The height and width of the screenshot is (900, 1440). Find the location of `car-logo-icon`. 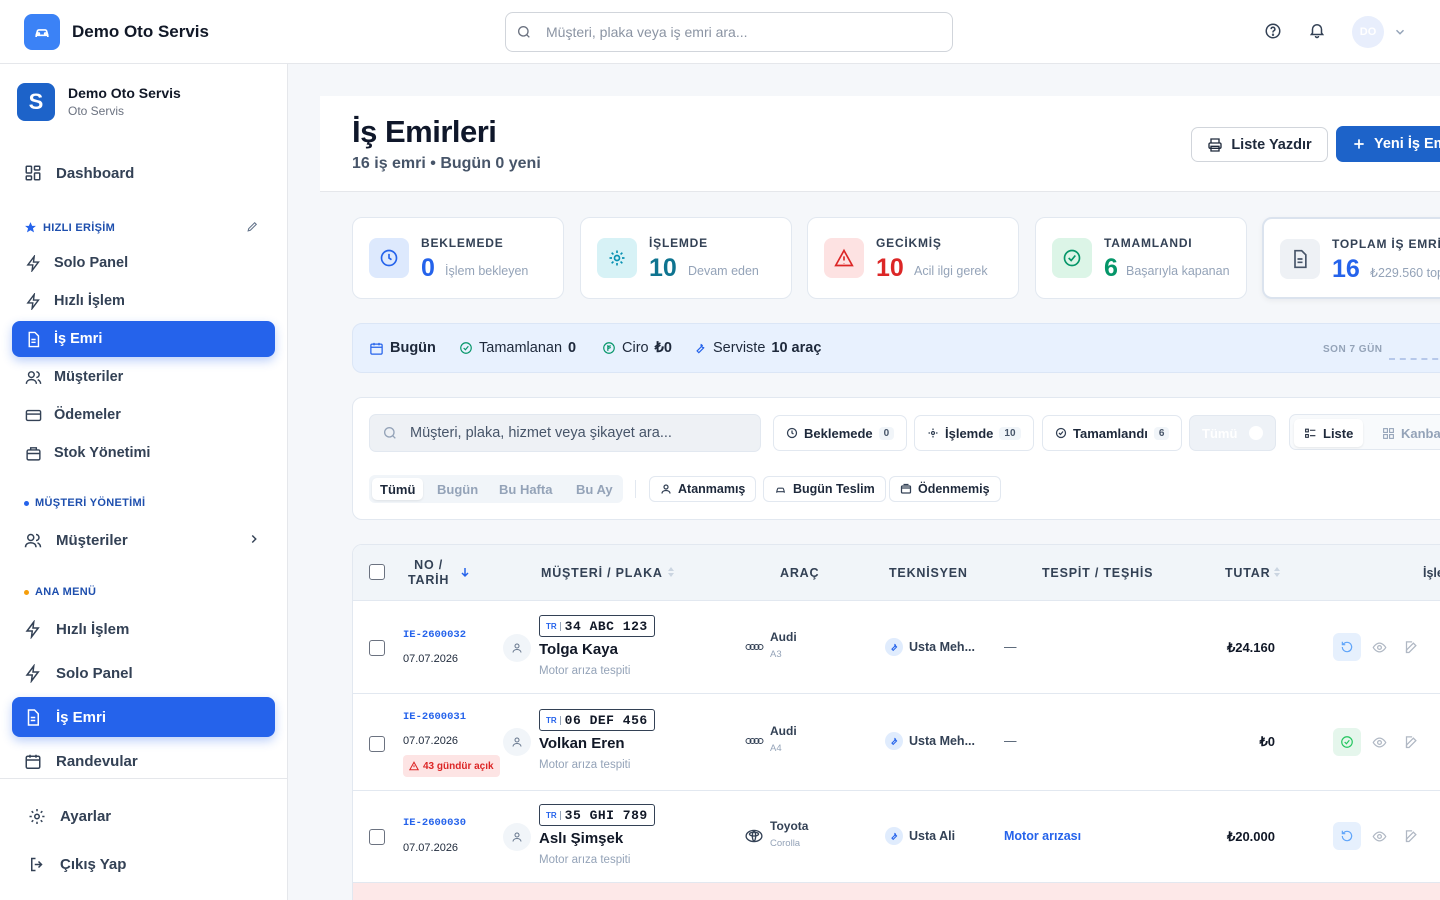

car-logo-icon is located at coordinates (42, 32).